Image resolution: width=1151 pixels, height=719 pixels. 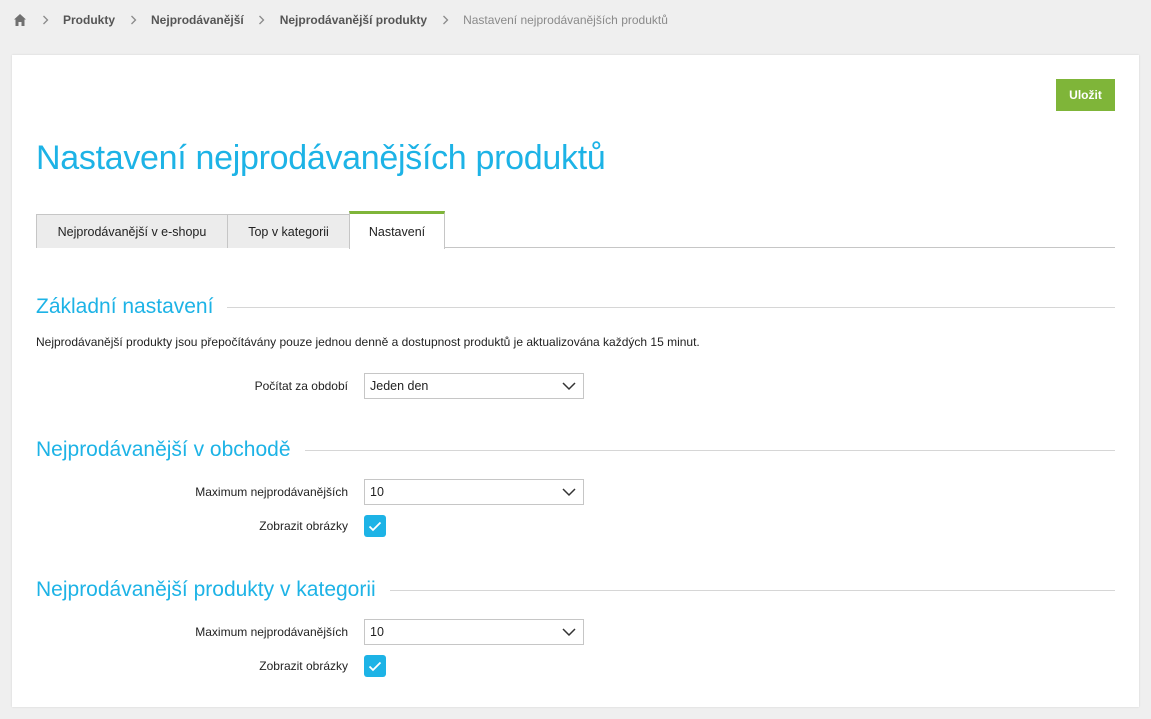 I want to click on shop-max-select-value: 10, so click(x=377, y=492).